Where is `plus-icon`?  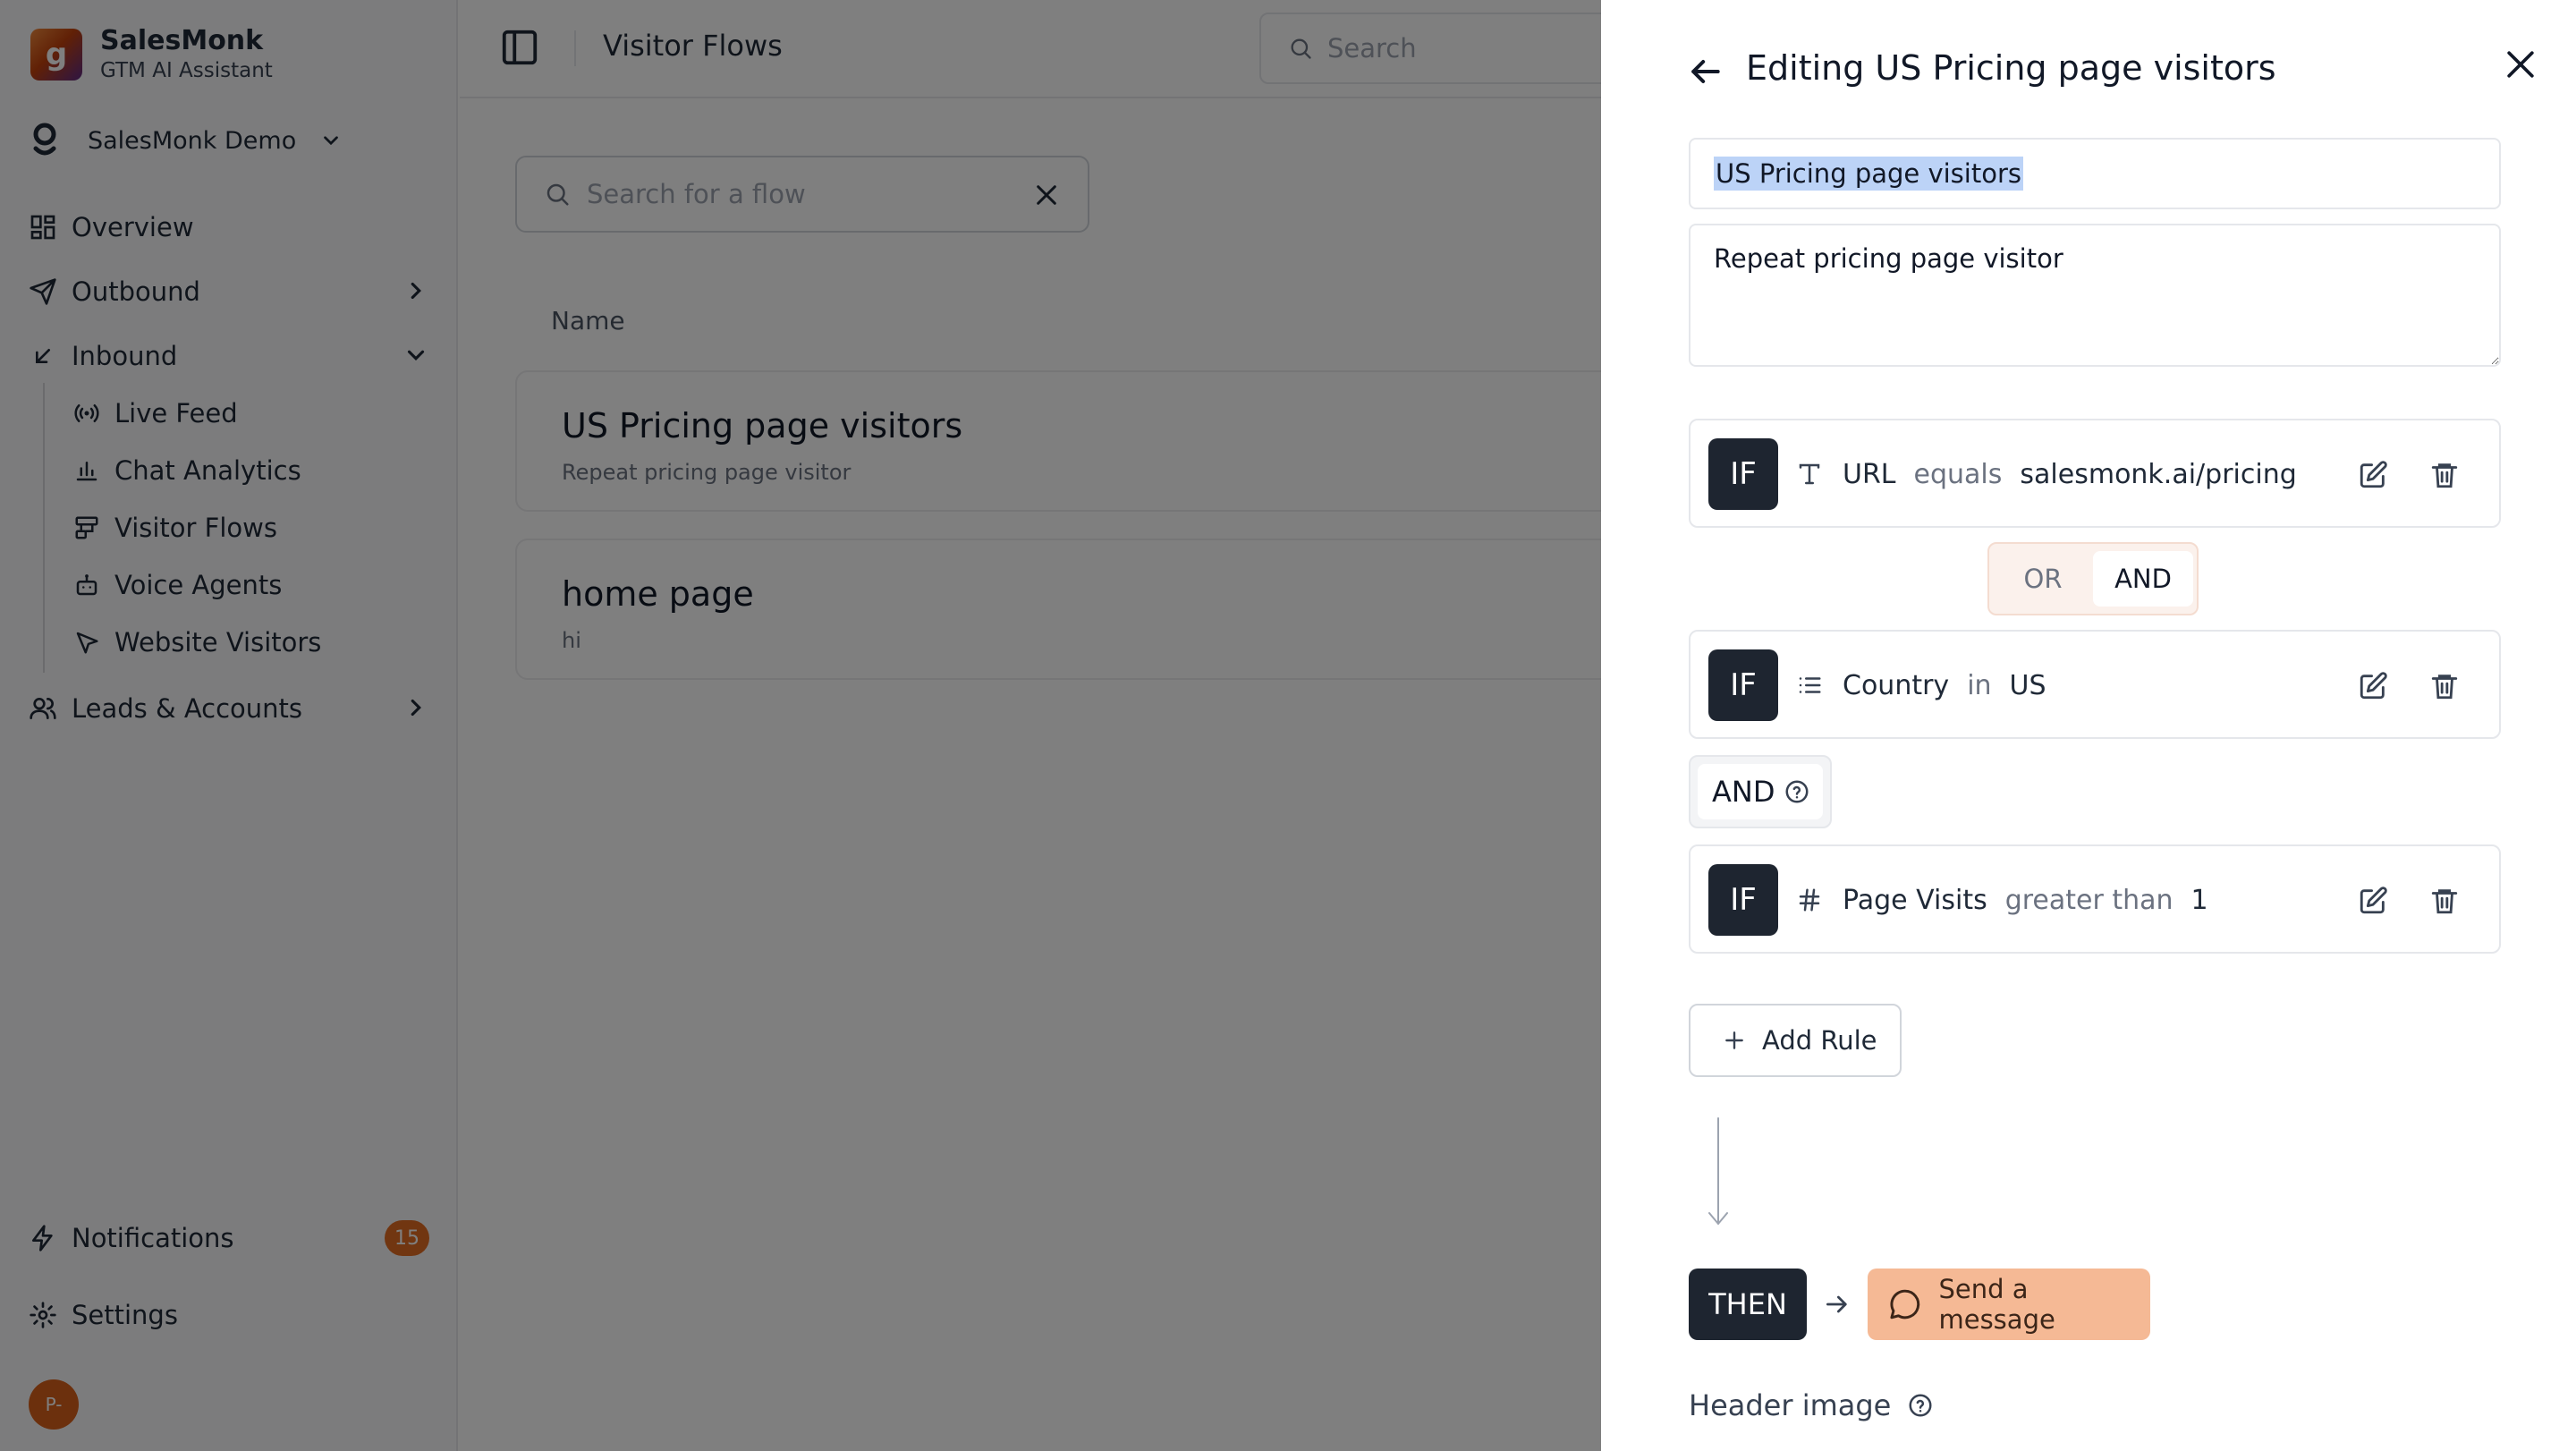 plus-icon is located at coordinates (1734, 1040).